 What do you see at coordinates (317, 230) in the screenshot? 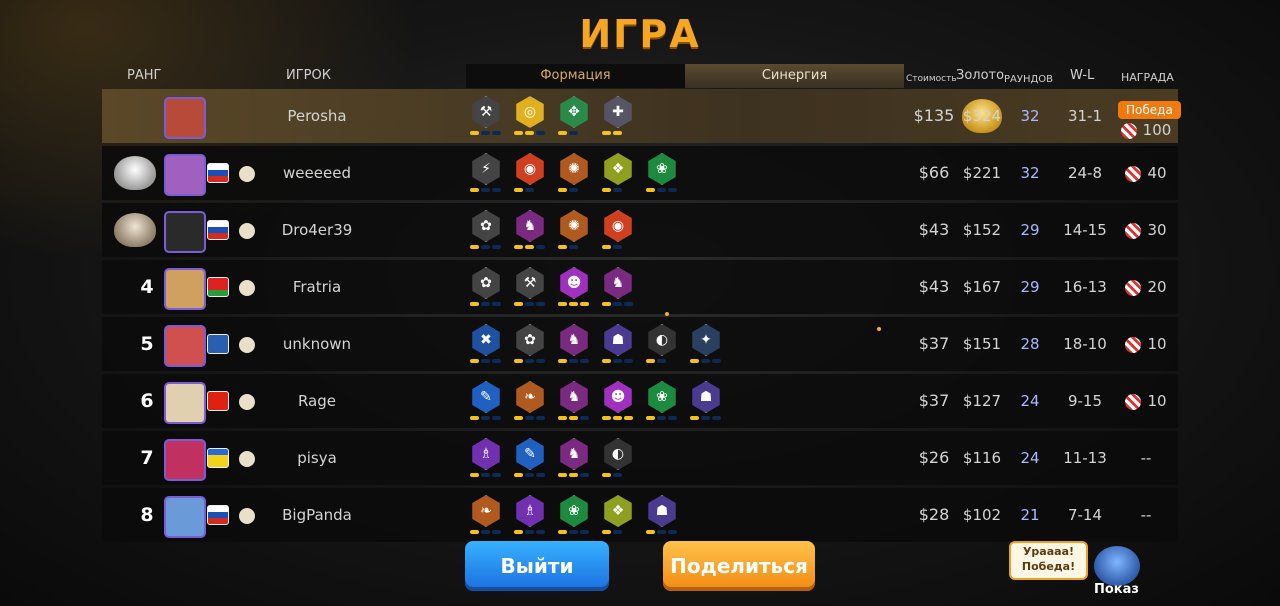
I see `player-name: Dro4er39` at bounding box center [317, 230].